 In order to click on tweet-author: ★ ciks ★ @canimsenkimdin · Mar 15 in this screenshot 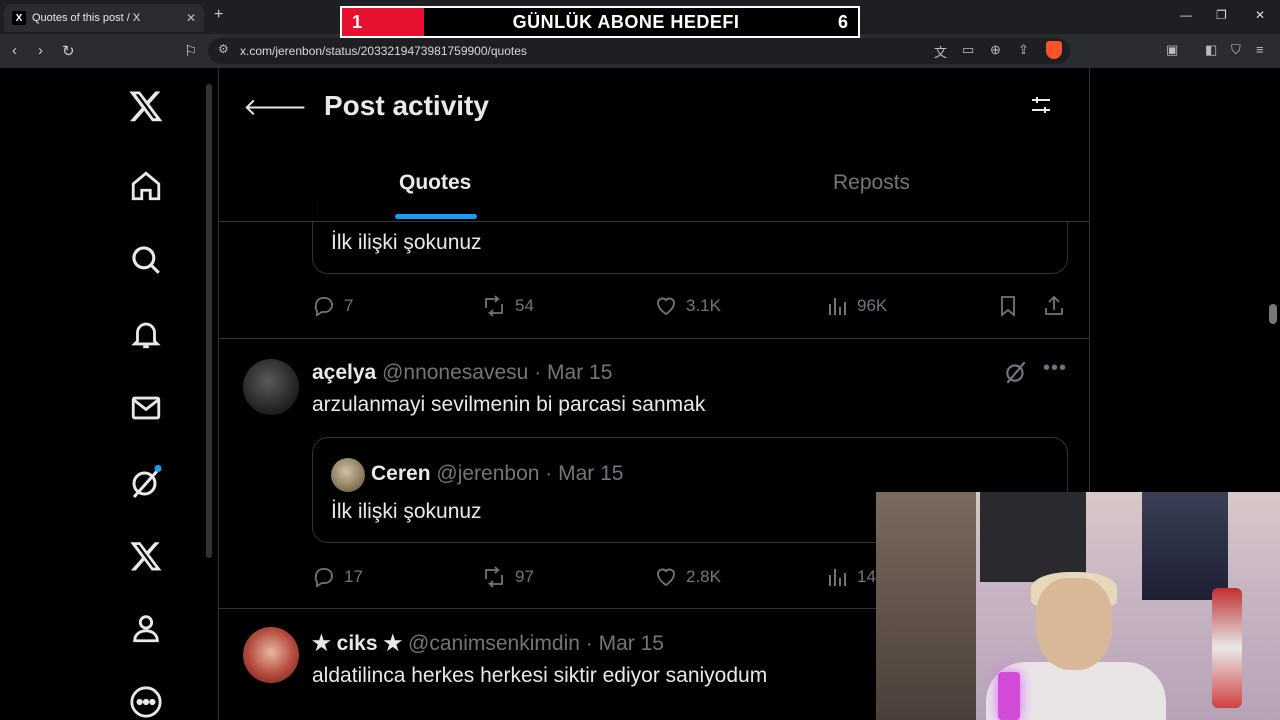, I will do `click(488, 643)`.